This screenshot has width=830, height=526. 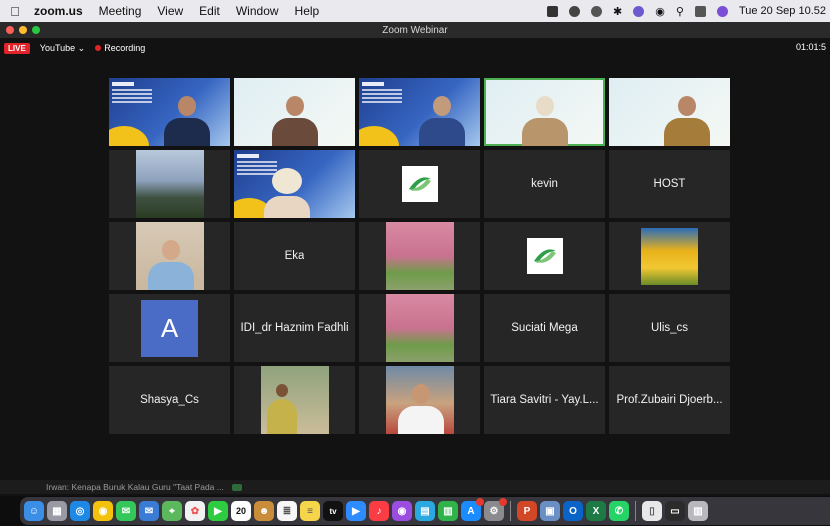 I want to click on podcasts-icon: ◉, so click(x=402, y=511).